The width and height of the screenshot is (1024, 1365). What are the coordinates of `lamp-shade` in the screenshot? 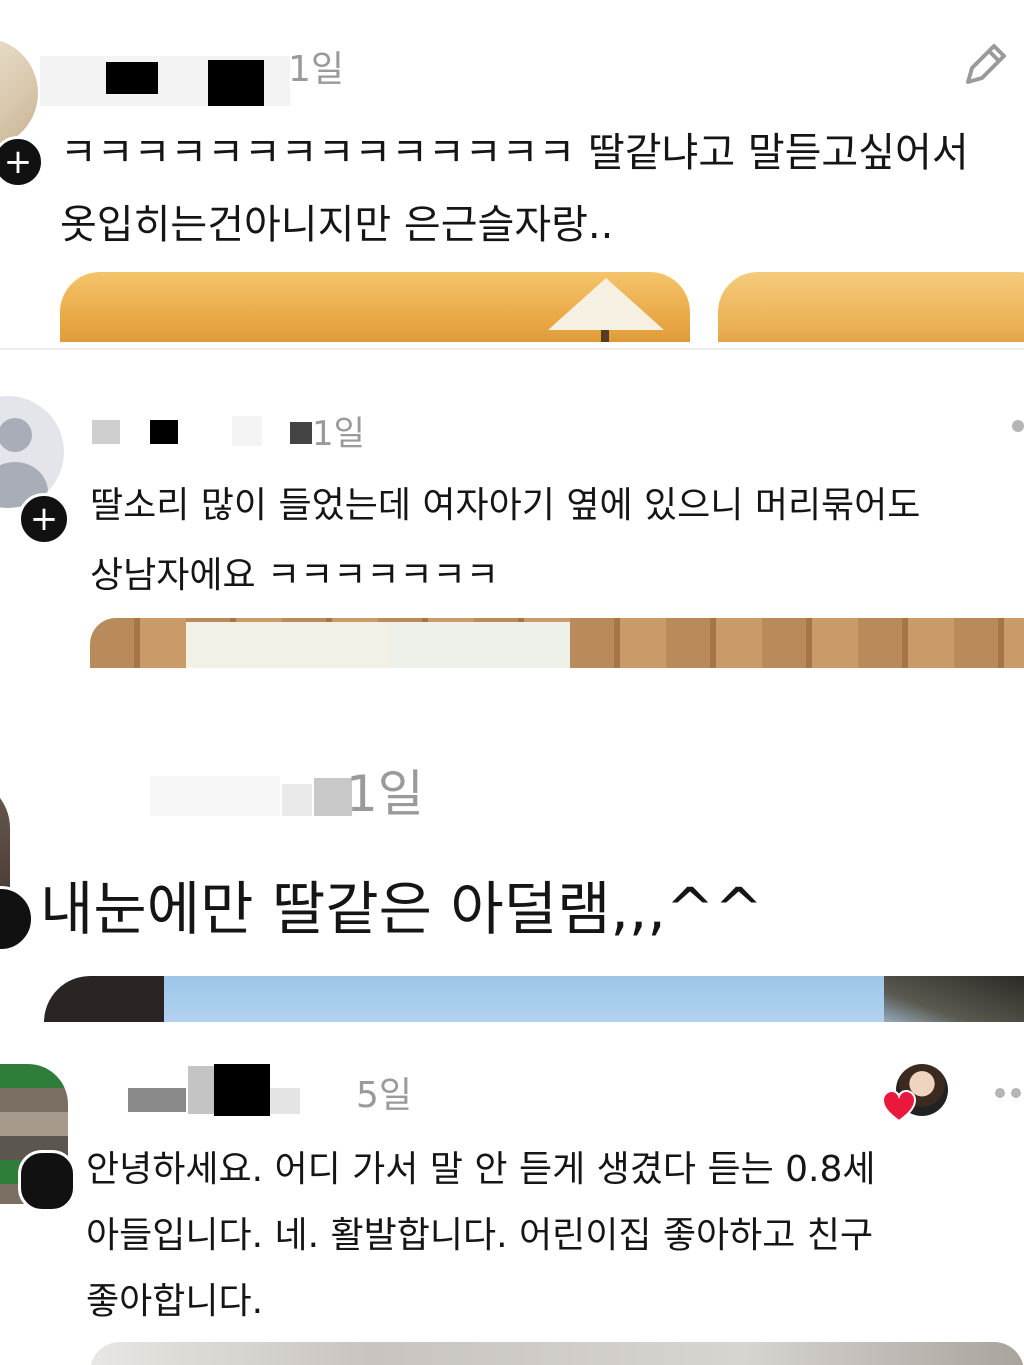 It's located at (606, 304).